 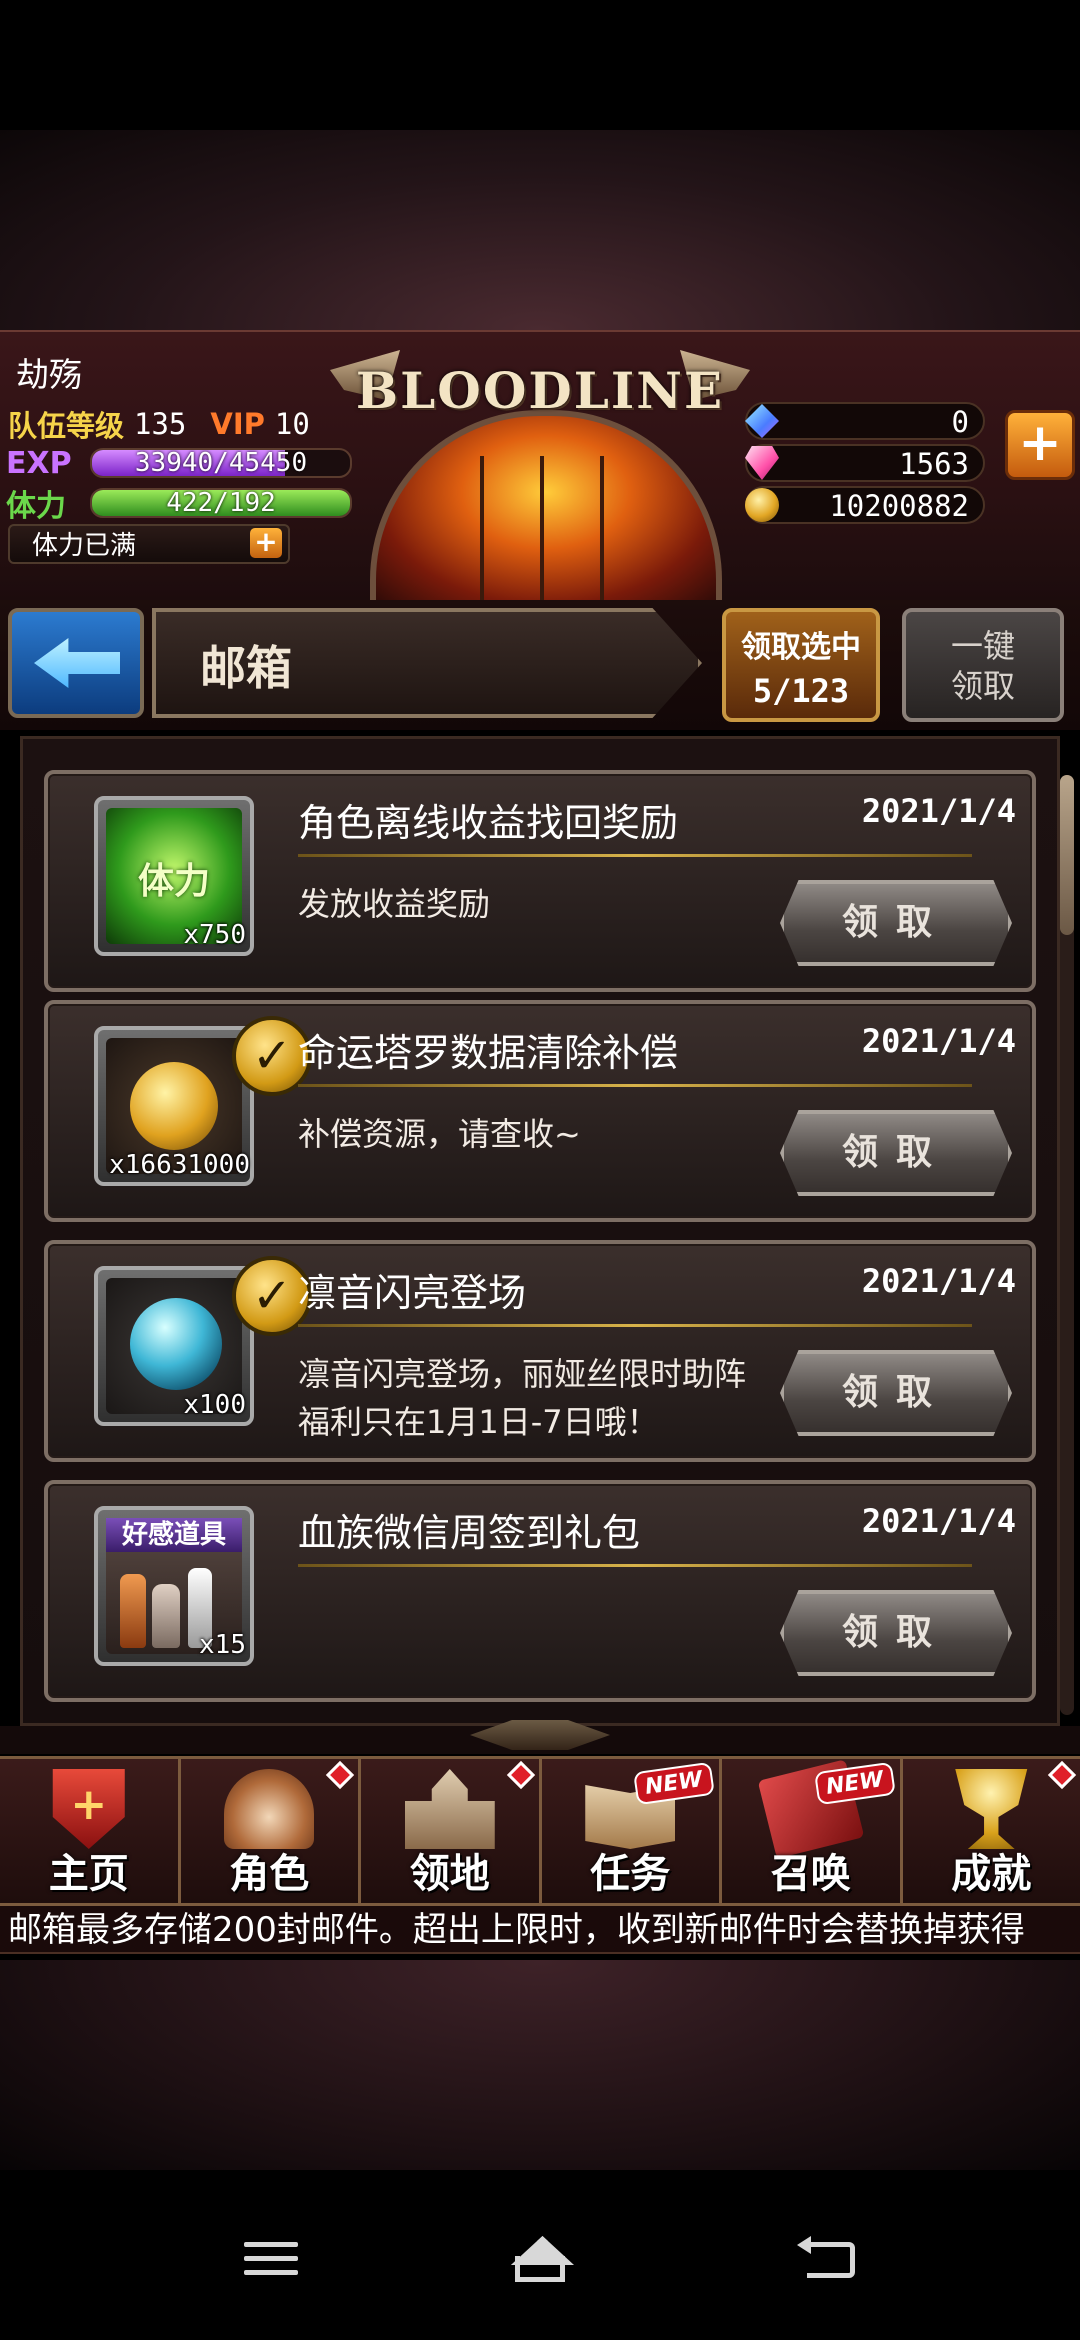 What do you see at coordinates (174, 1106) in the screenshot?
I see `gold-coin-shape` at bounding box center [174, 1106].